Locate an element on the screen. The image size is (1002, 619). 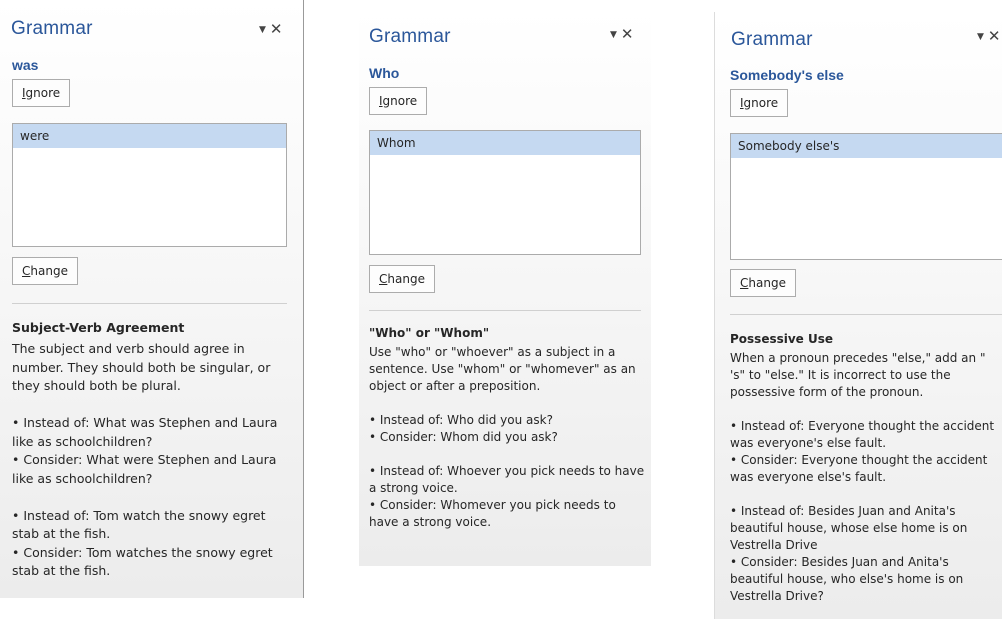
example-consider: • Consider: Whom did you ask? is located at coordinates (463, 437).